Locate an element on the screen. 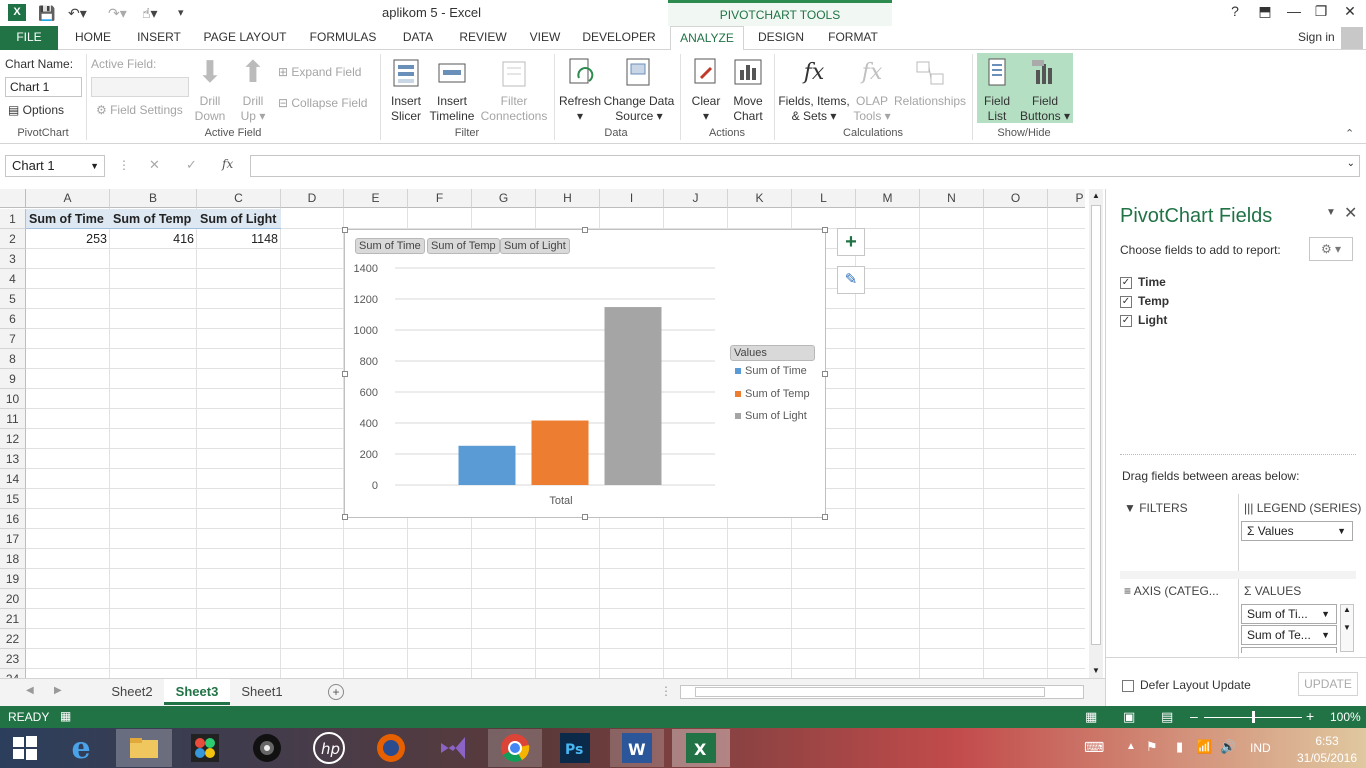 This screenshot has width=1366, height=768. sign-in-link: Sign in is located at coordinates (1316, 37).